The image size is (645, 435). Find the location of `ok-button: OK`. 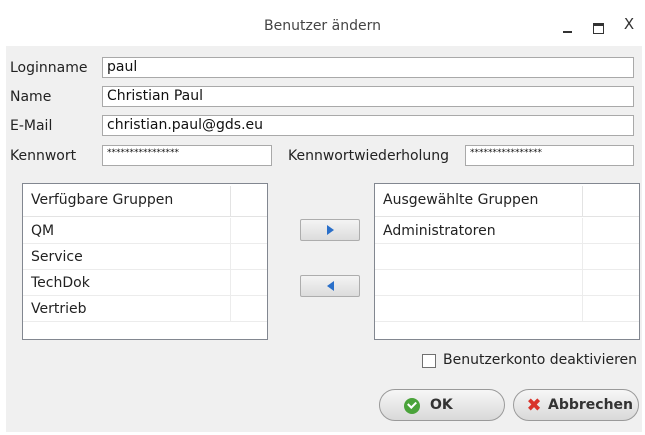

ok-button: OK is located at coordinates (442, 405).